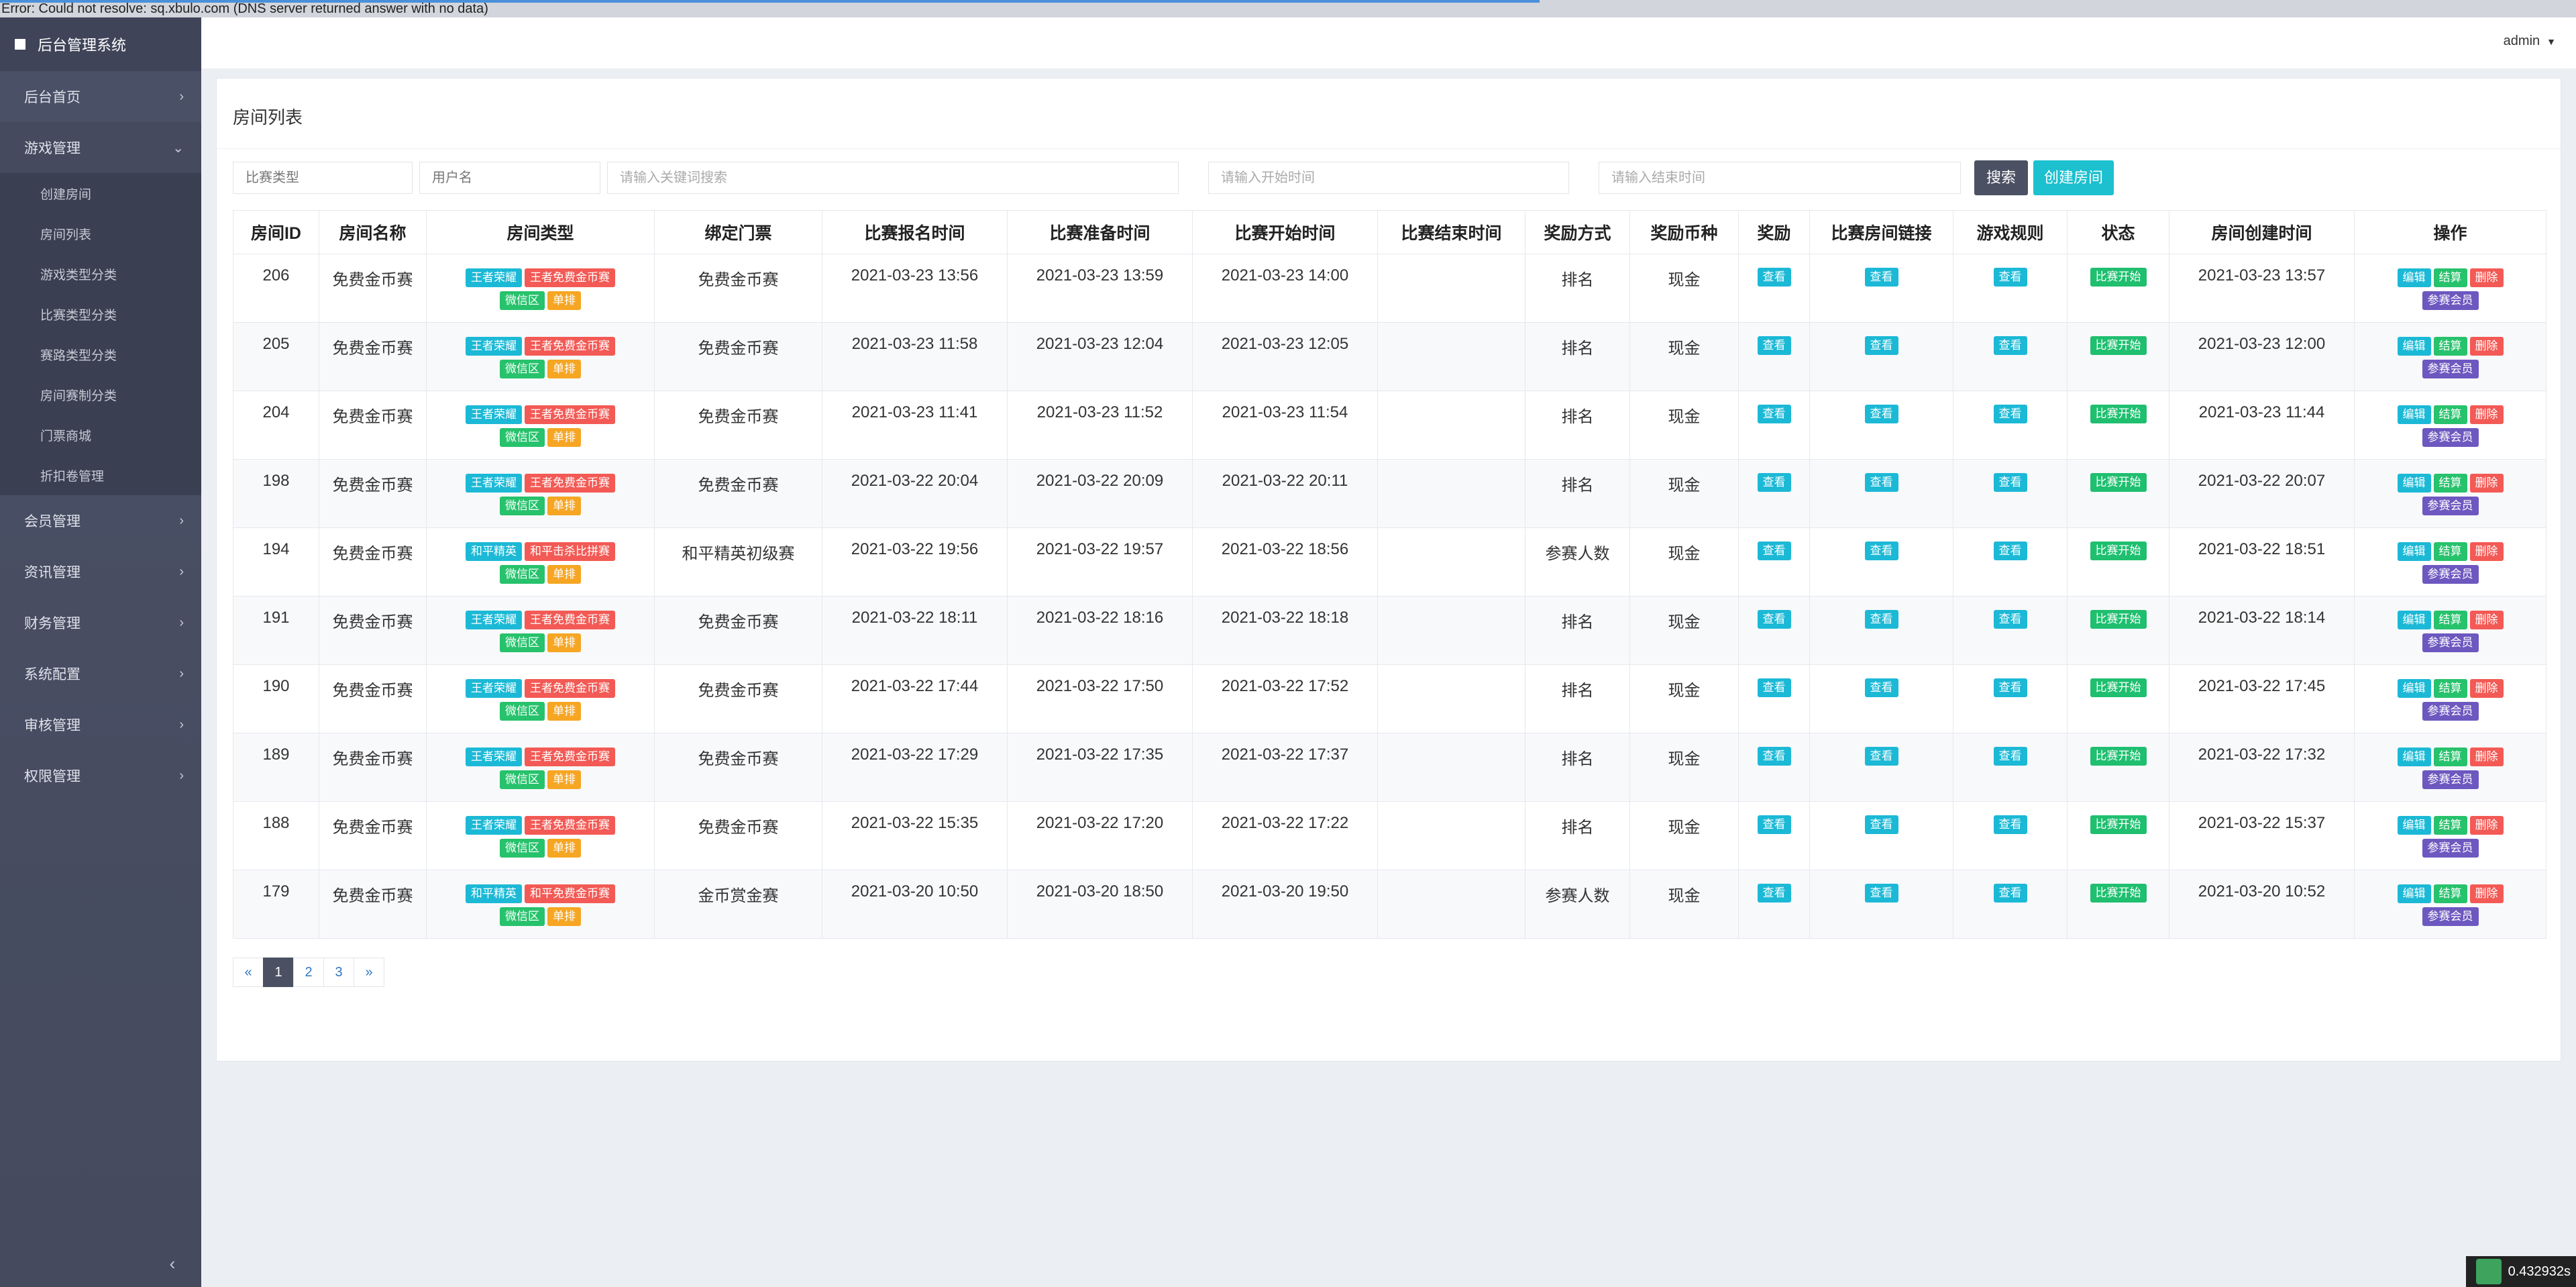 This screenshot has height=1287, width=2576. Describe the element at coordinates (100, 274) in the screenshot. I see `sidebar-subitem-2: 游戏类型分类` at that location.